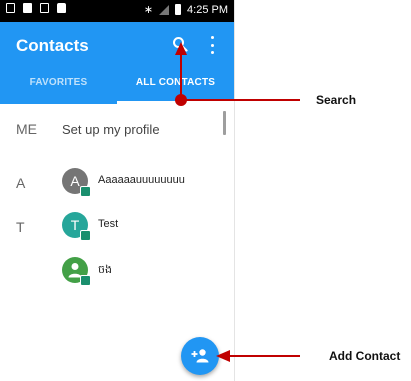 The width and height of the screenshot is (411, 381). I want to click on search-callout-label: Search, so click(336, 100).